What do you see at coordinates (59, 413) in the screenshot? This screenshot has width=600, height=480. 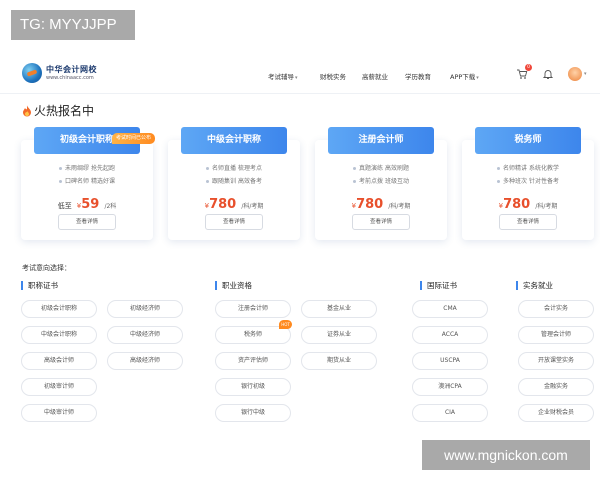 I see `exam-option: 中级审计师` at bounding box center [59, 413].